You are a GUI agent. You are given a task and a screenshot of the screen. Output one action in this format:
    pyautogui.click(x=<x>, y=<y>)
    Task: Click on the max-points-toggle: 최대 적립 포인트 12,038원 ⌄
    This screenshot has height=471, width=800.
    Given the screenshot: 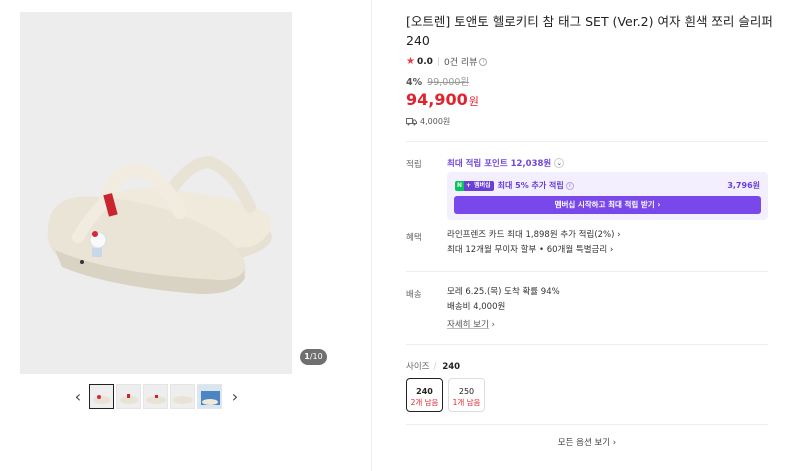 What is the action you would take?
    pyautogui.click(x=506, y=163)
    